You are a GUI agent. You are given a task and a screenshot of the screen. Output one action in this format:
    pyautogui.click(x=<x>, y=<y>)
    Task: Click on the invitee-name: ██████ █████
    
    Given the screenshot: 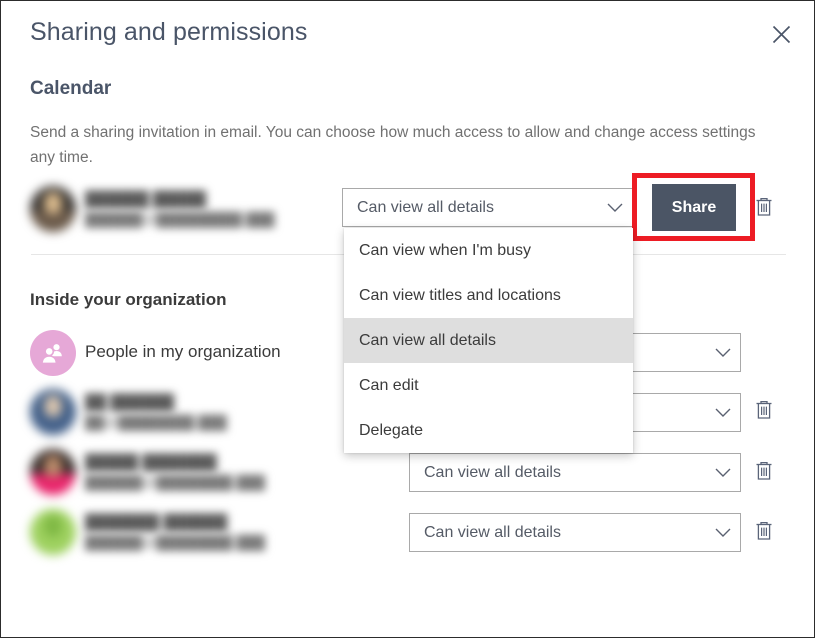 What is the action you would take?
    pyautogui.click(x=146, y=199)
    